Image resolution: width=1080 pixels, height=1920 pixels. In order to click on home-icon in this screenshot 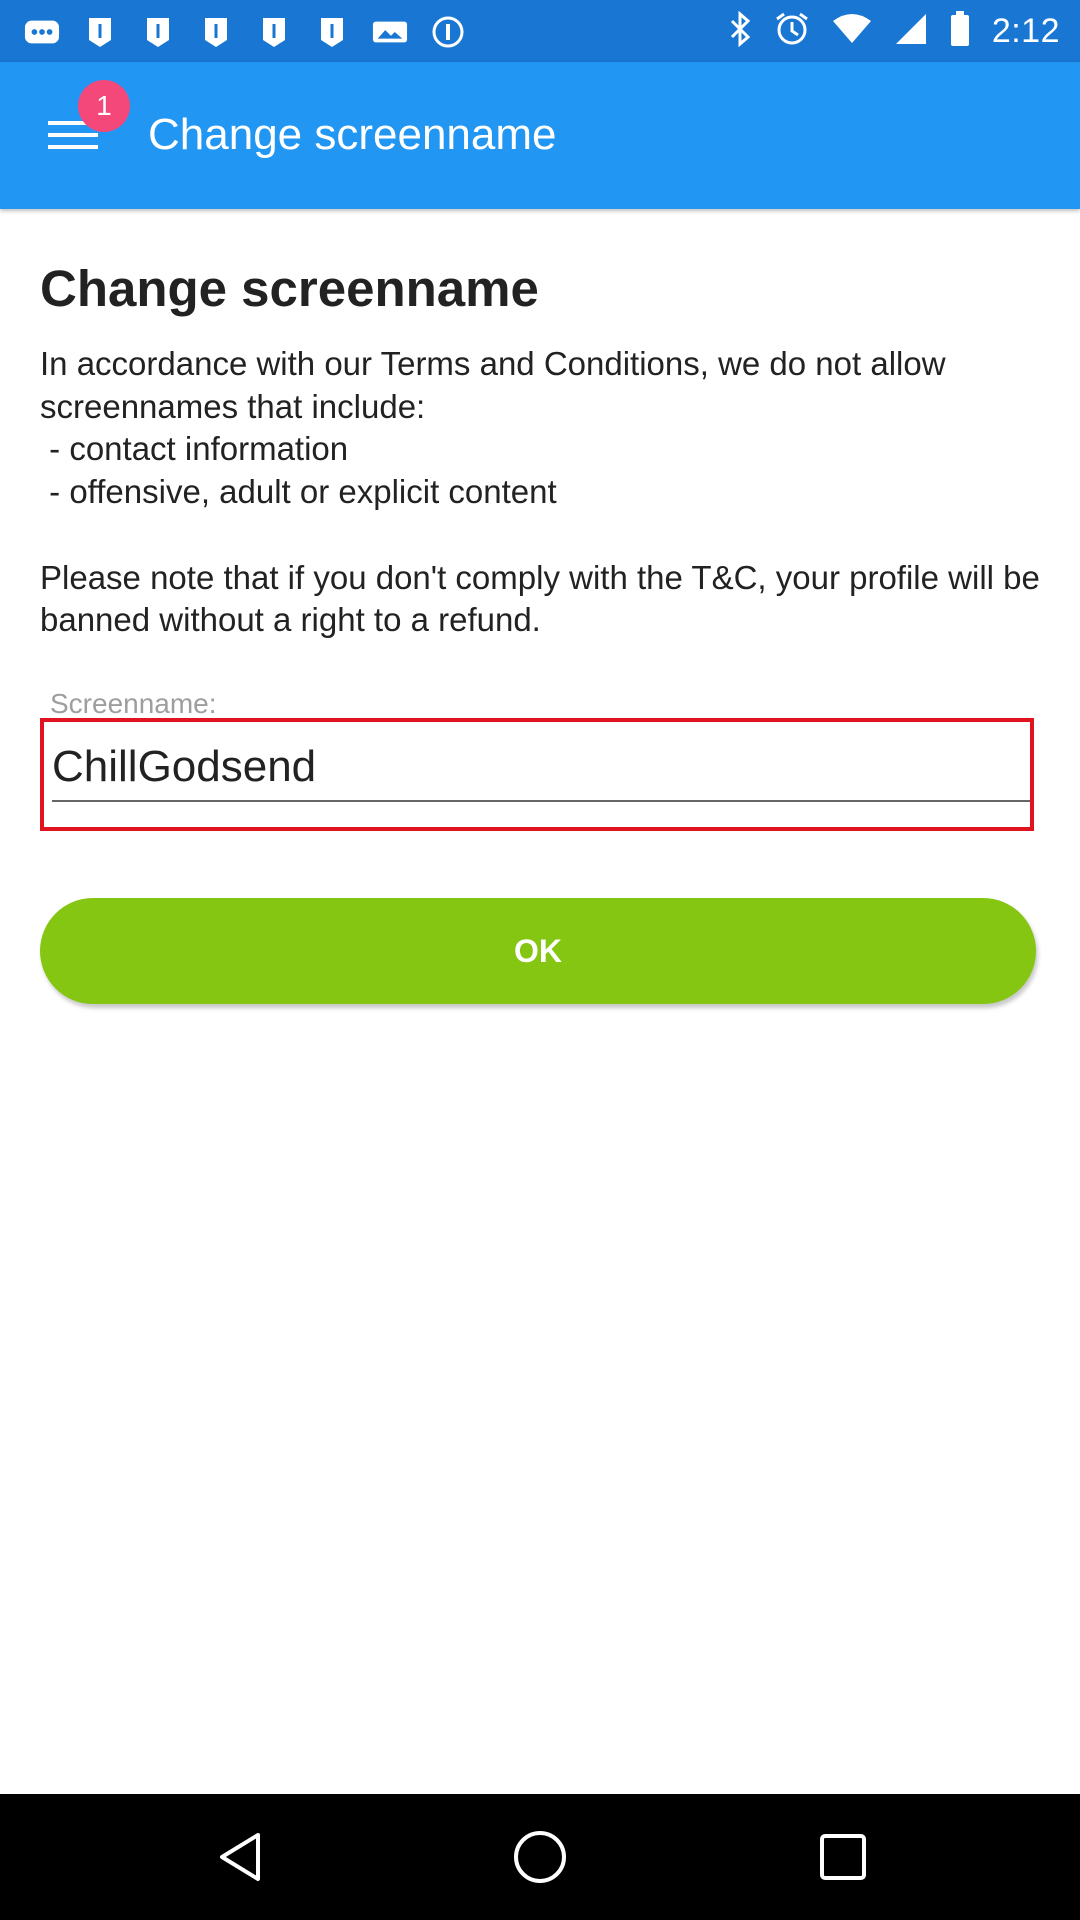, I will do `click(540, 1859)`.